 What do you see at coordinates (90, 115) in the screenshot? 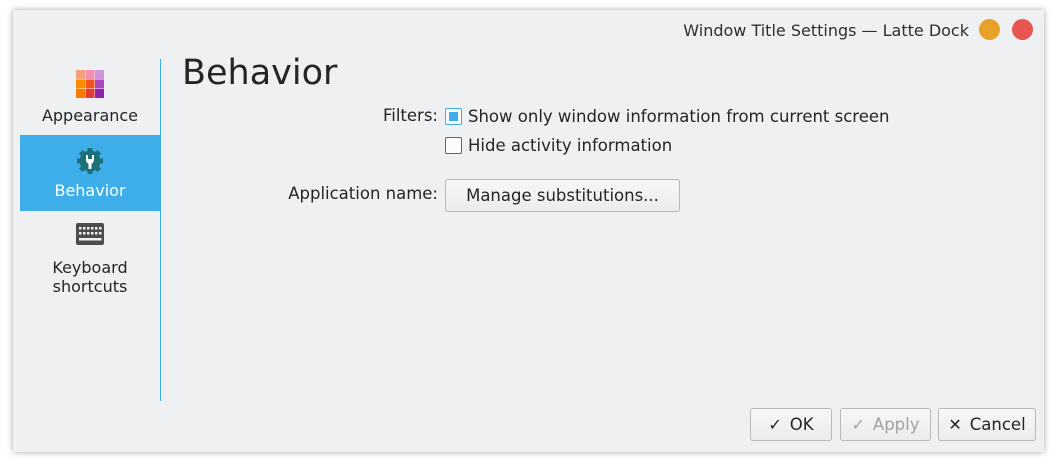
I see `sidebar-item-label: Appearance` at bounding box center [90, 115].